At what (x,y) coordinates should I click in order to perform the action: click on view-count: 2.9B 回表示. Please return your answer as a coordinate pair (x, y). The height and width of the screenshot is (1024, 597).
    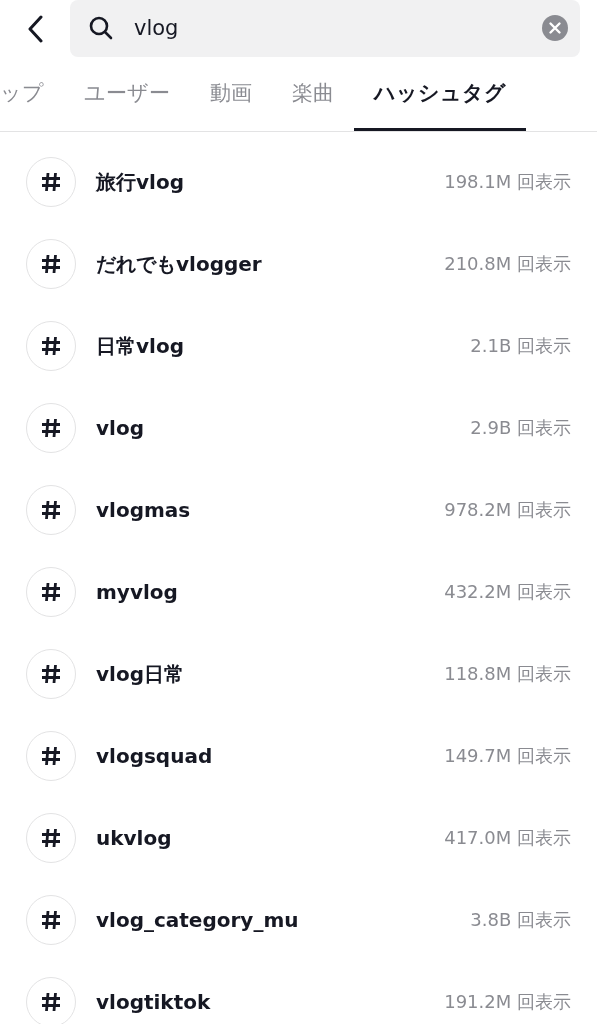
    Looking at the image, I should click on (520, 428).